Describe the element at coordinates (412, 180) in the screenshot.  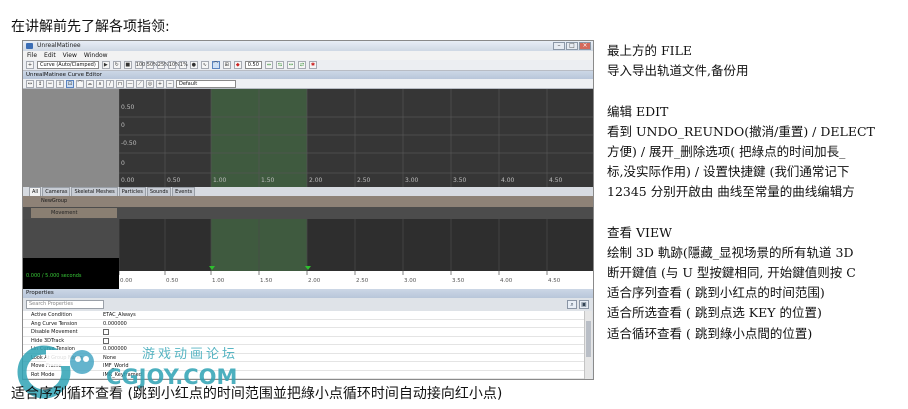
I see `curve-x-tick-label: 3.00` at that location.